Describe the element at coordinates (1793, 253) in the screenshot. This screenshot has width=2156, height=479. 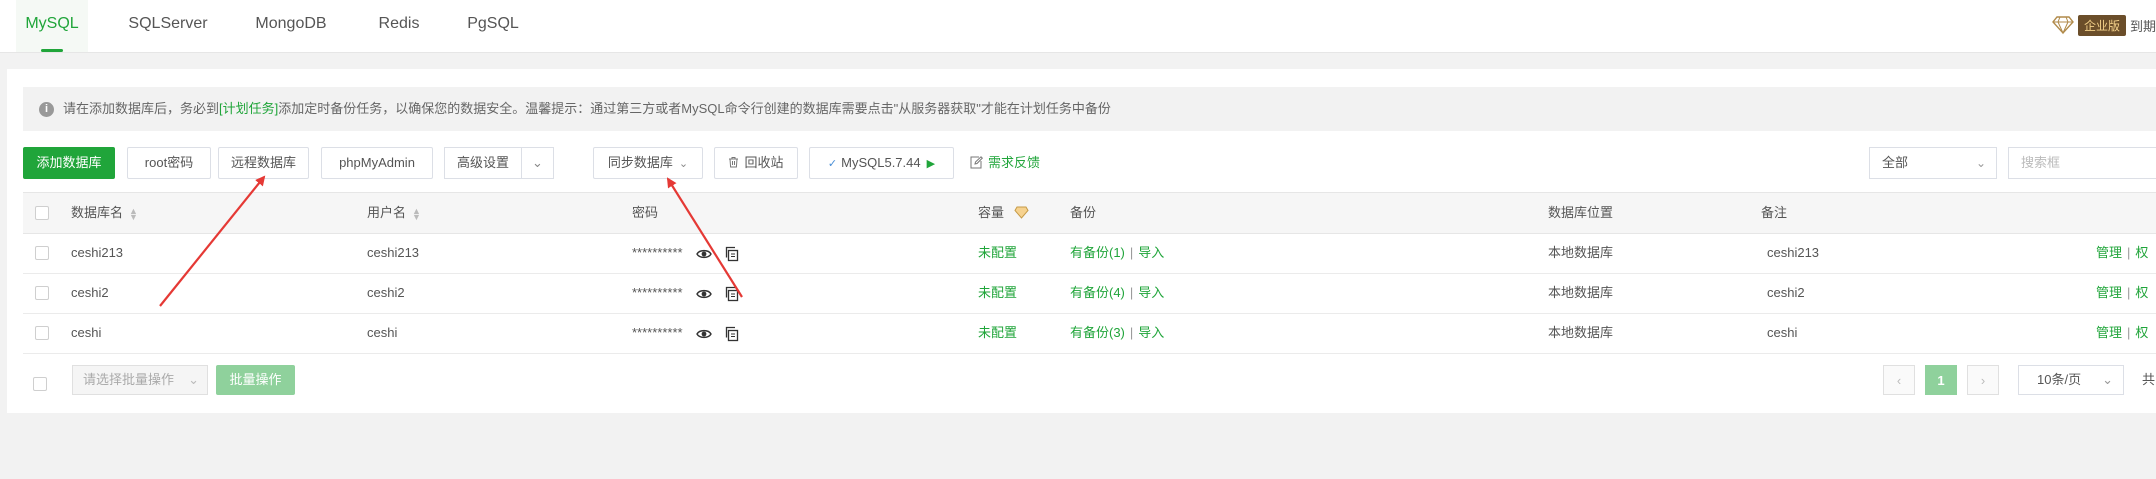
I see `db-note: ceshi213` at that location.